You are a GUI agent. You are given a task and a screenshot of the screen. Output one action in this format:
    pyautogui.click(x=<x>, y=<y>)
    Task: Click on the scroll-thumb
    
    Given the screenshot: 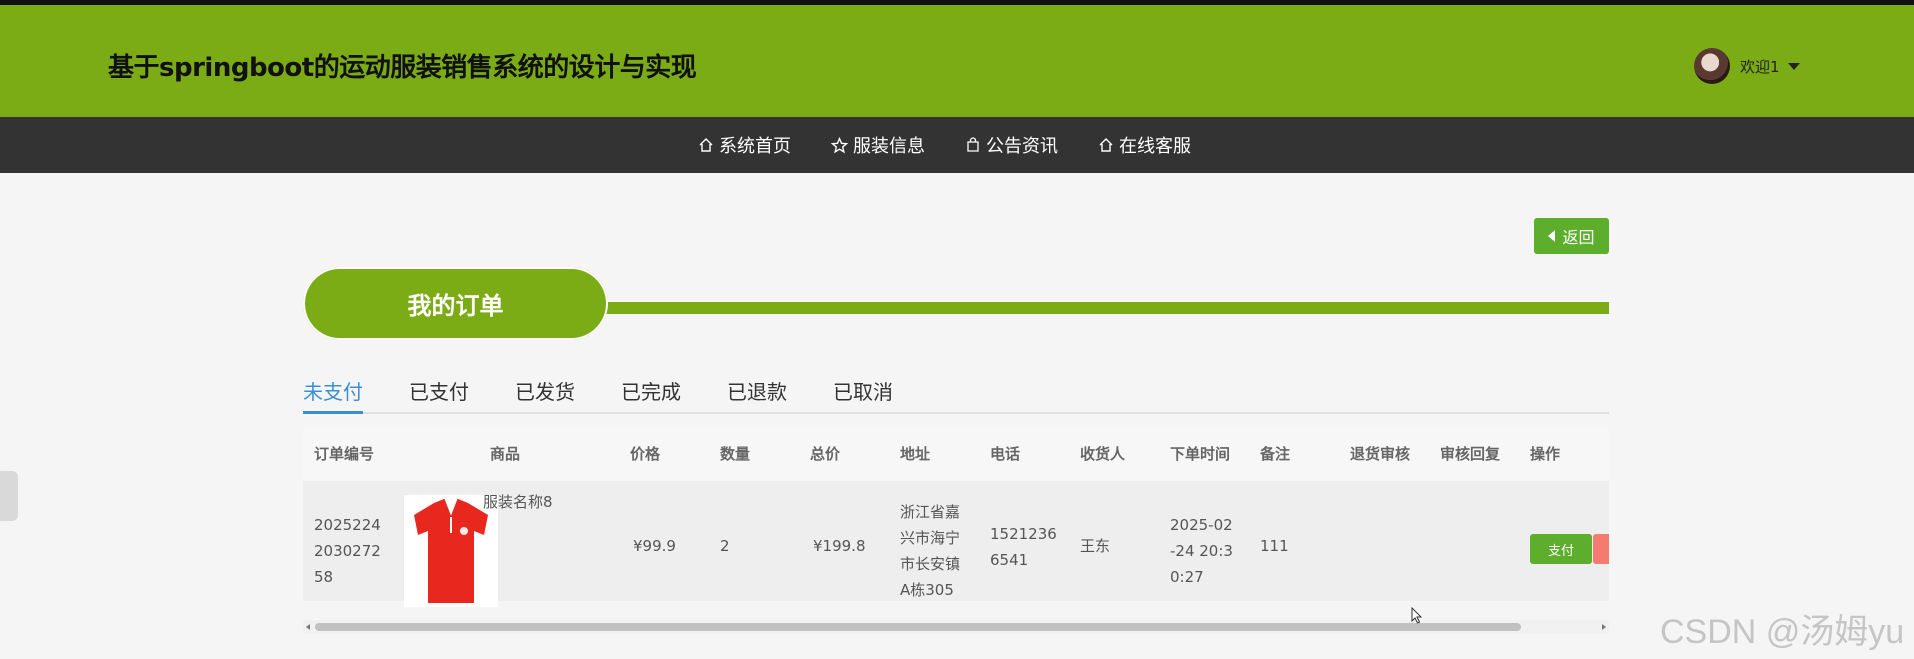 What is the action you would take?
    pyautogui.click(x=918, y=627)
    